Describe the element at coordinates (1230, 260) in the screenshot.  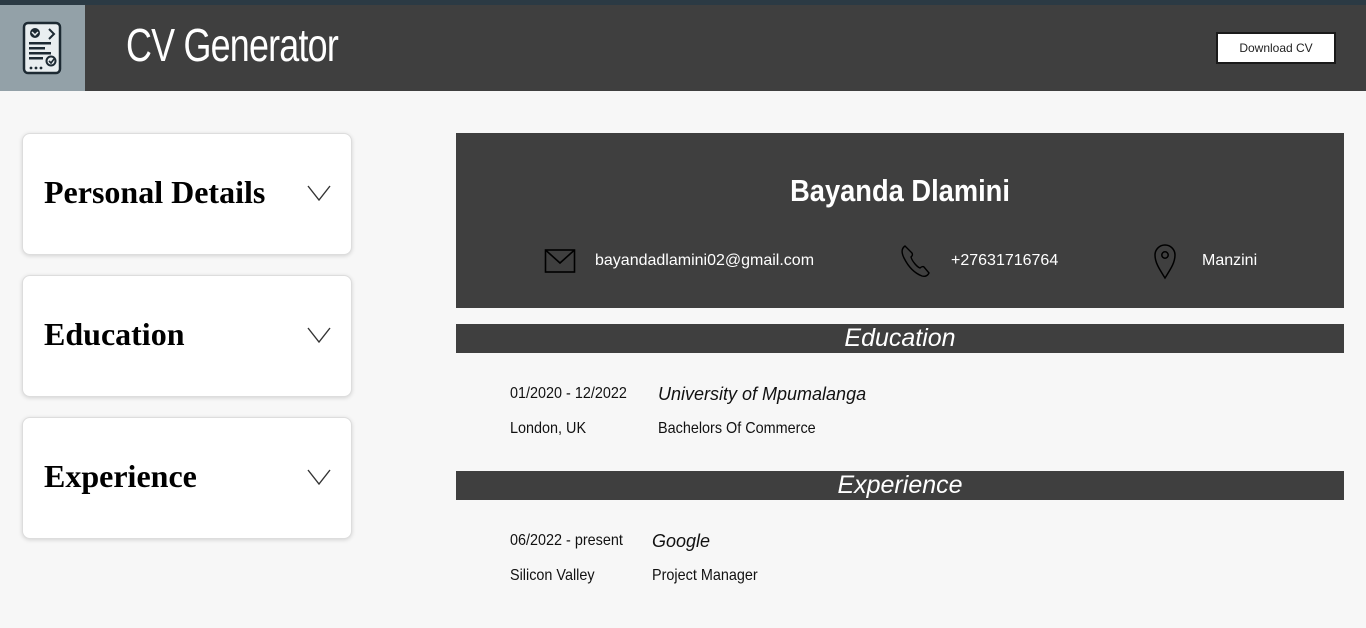
I see `location-text: Manzini` at that location.